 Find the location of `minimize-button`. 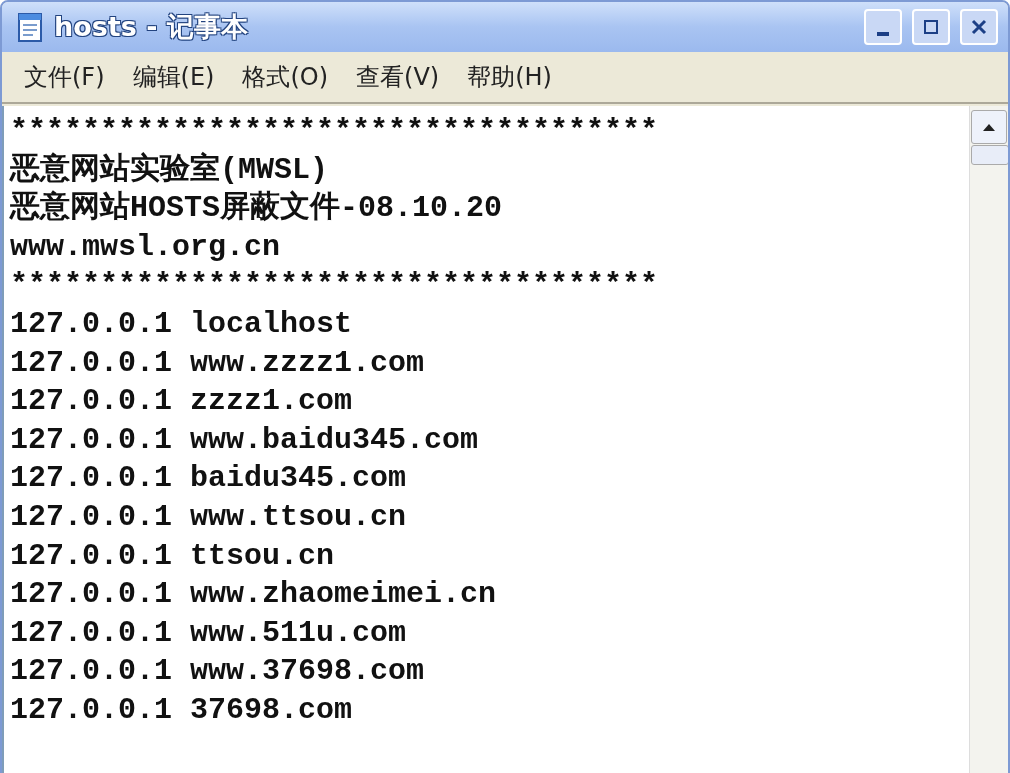

minimize-button is located at coordinates (883, 27).